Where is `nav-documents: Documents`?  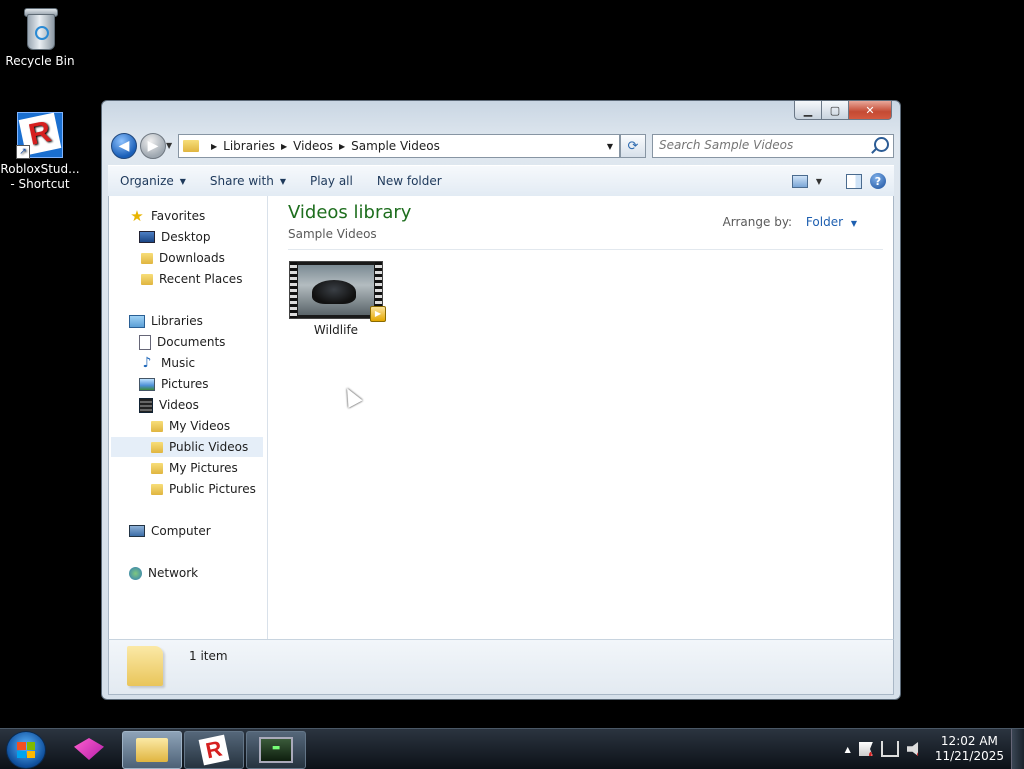
nav-documents: Documents is located at coordinates (182, 342).